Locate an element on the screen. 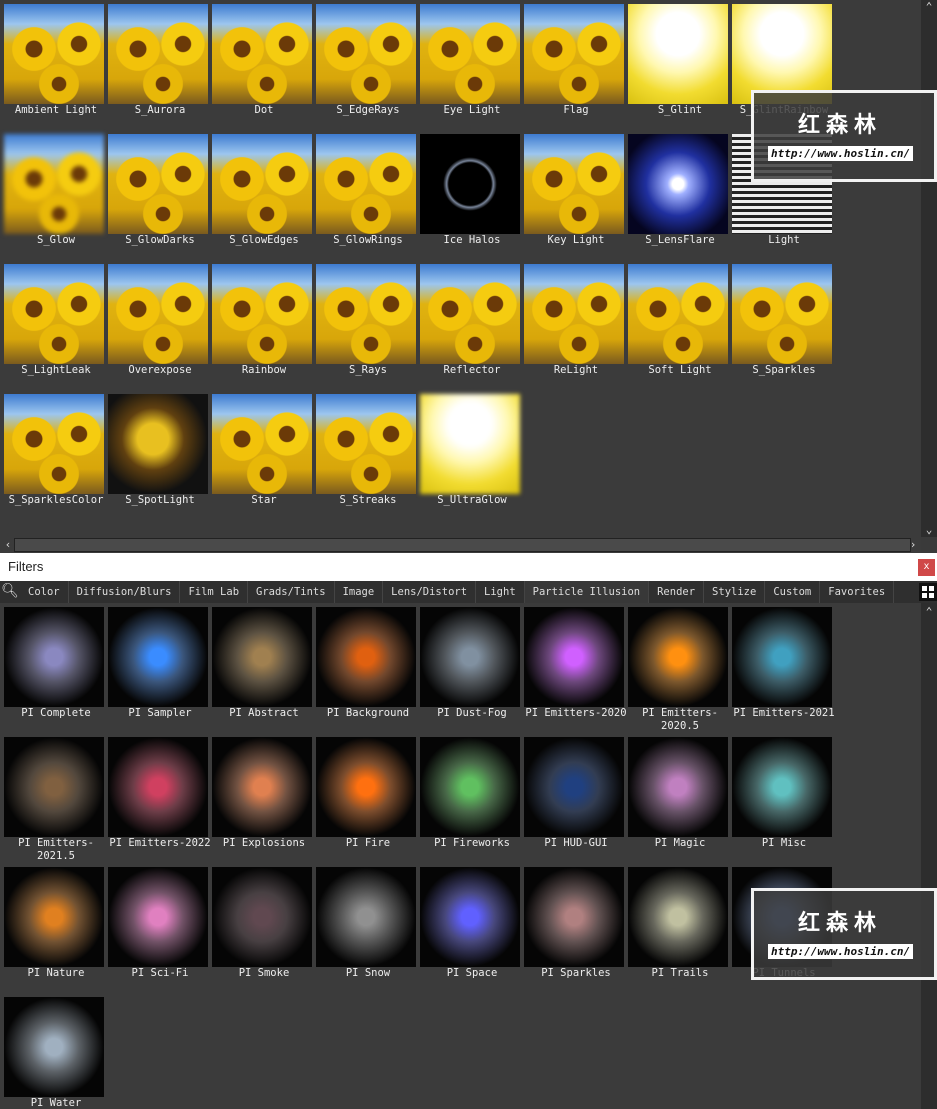 Image resolution: width=937 pixels, height=1109 pixels. tab-color: Color is located at coordinates (44, 592).